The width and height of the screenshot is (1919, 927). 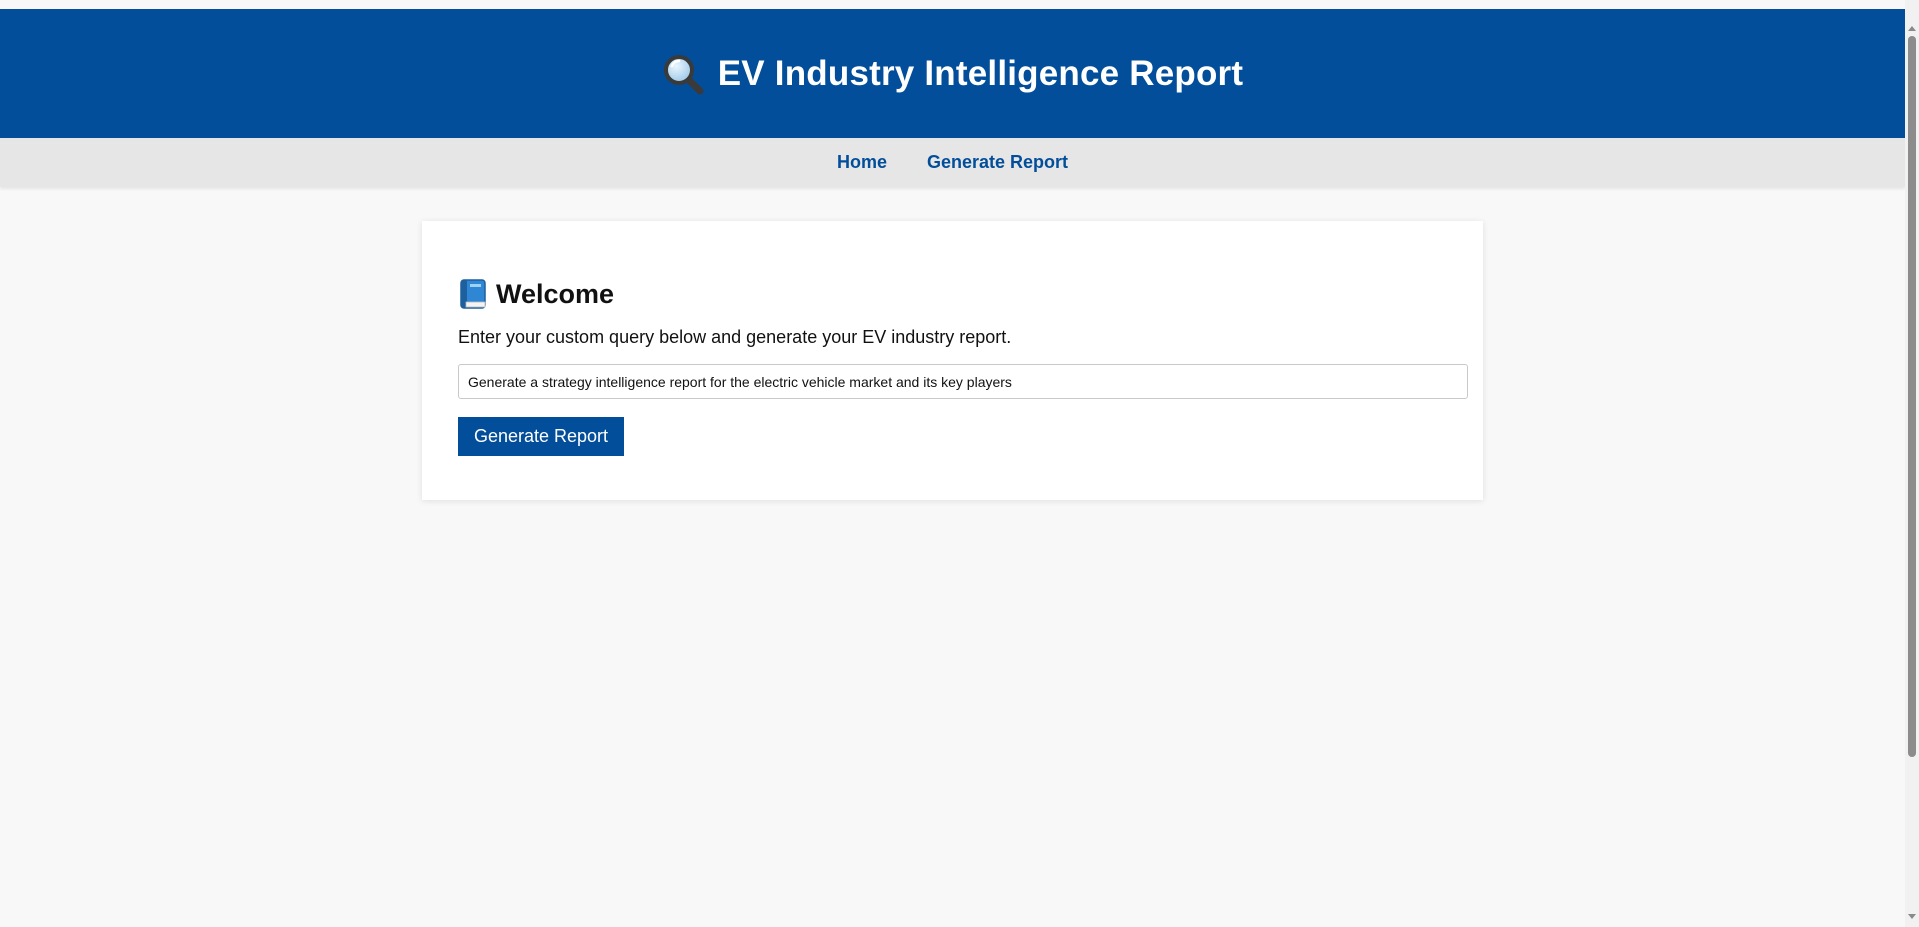 I want to click on nav-link-generate-report: Generate Report, so click(x=997, y=162).